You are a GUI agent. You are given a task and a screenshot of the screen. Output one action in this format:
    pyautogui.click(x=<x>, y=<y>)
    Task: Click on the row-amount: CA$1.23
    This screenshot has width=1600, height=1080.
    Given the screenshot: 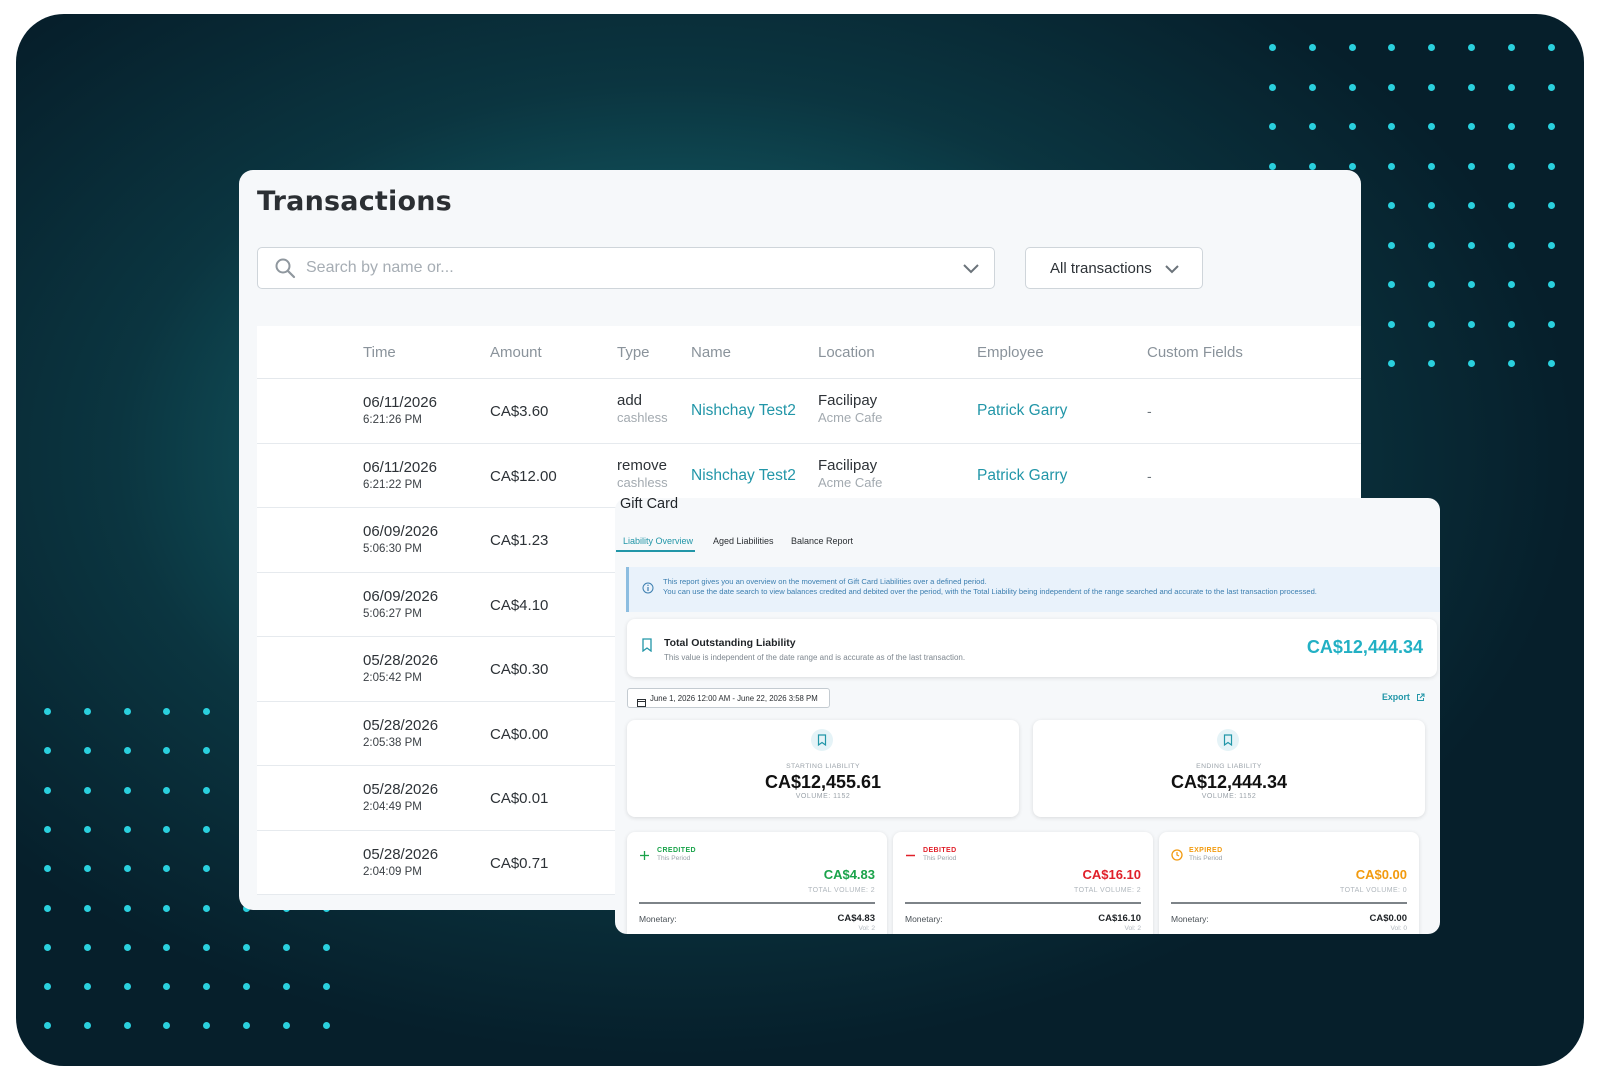 What is the action you would take?
    pyautogui.click(x=519, y=540)
    